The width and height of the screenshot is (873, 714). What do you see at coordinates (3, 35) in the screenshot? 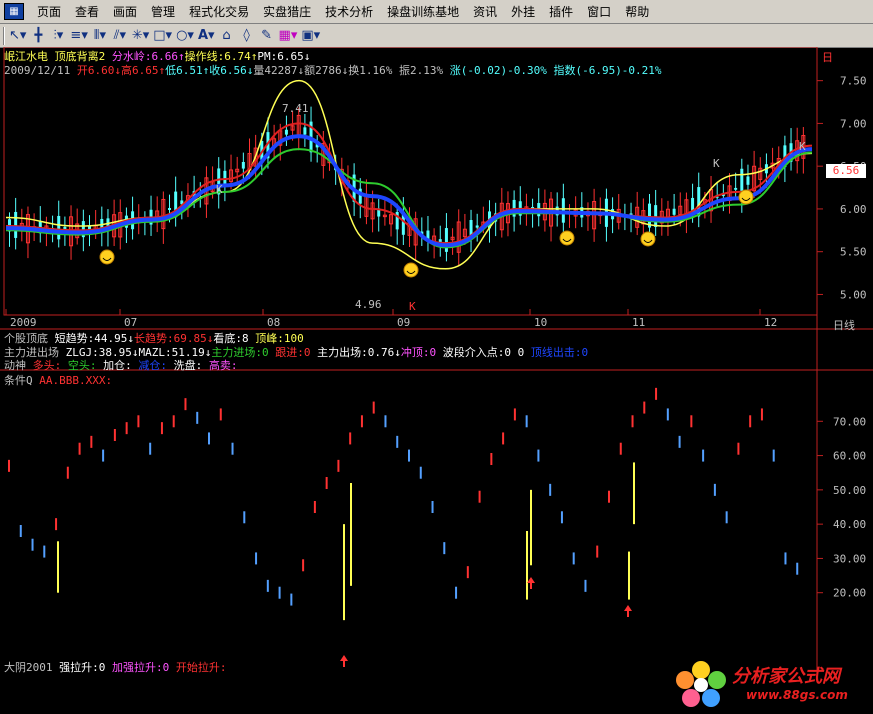
I see `toolbar-separator` at bounding box center [3, 35].